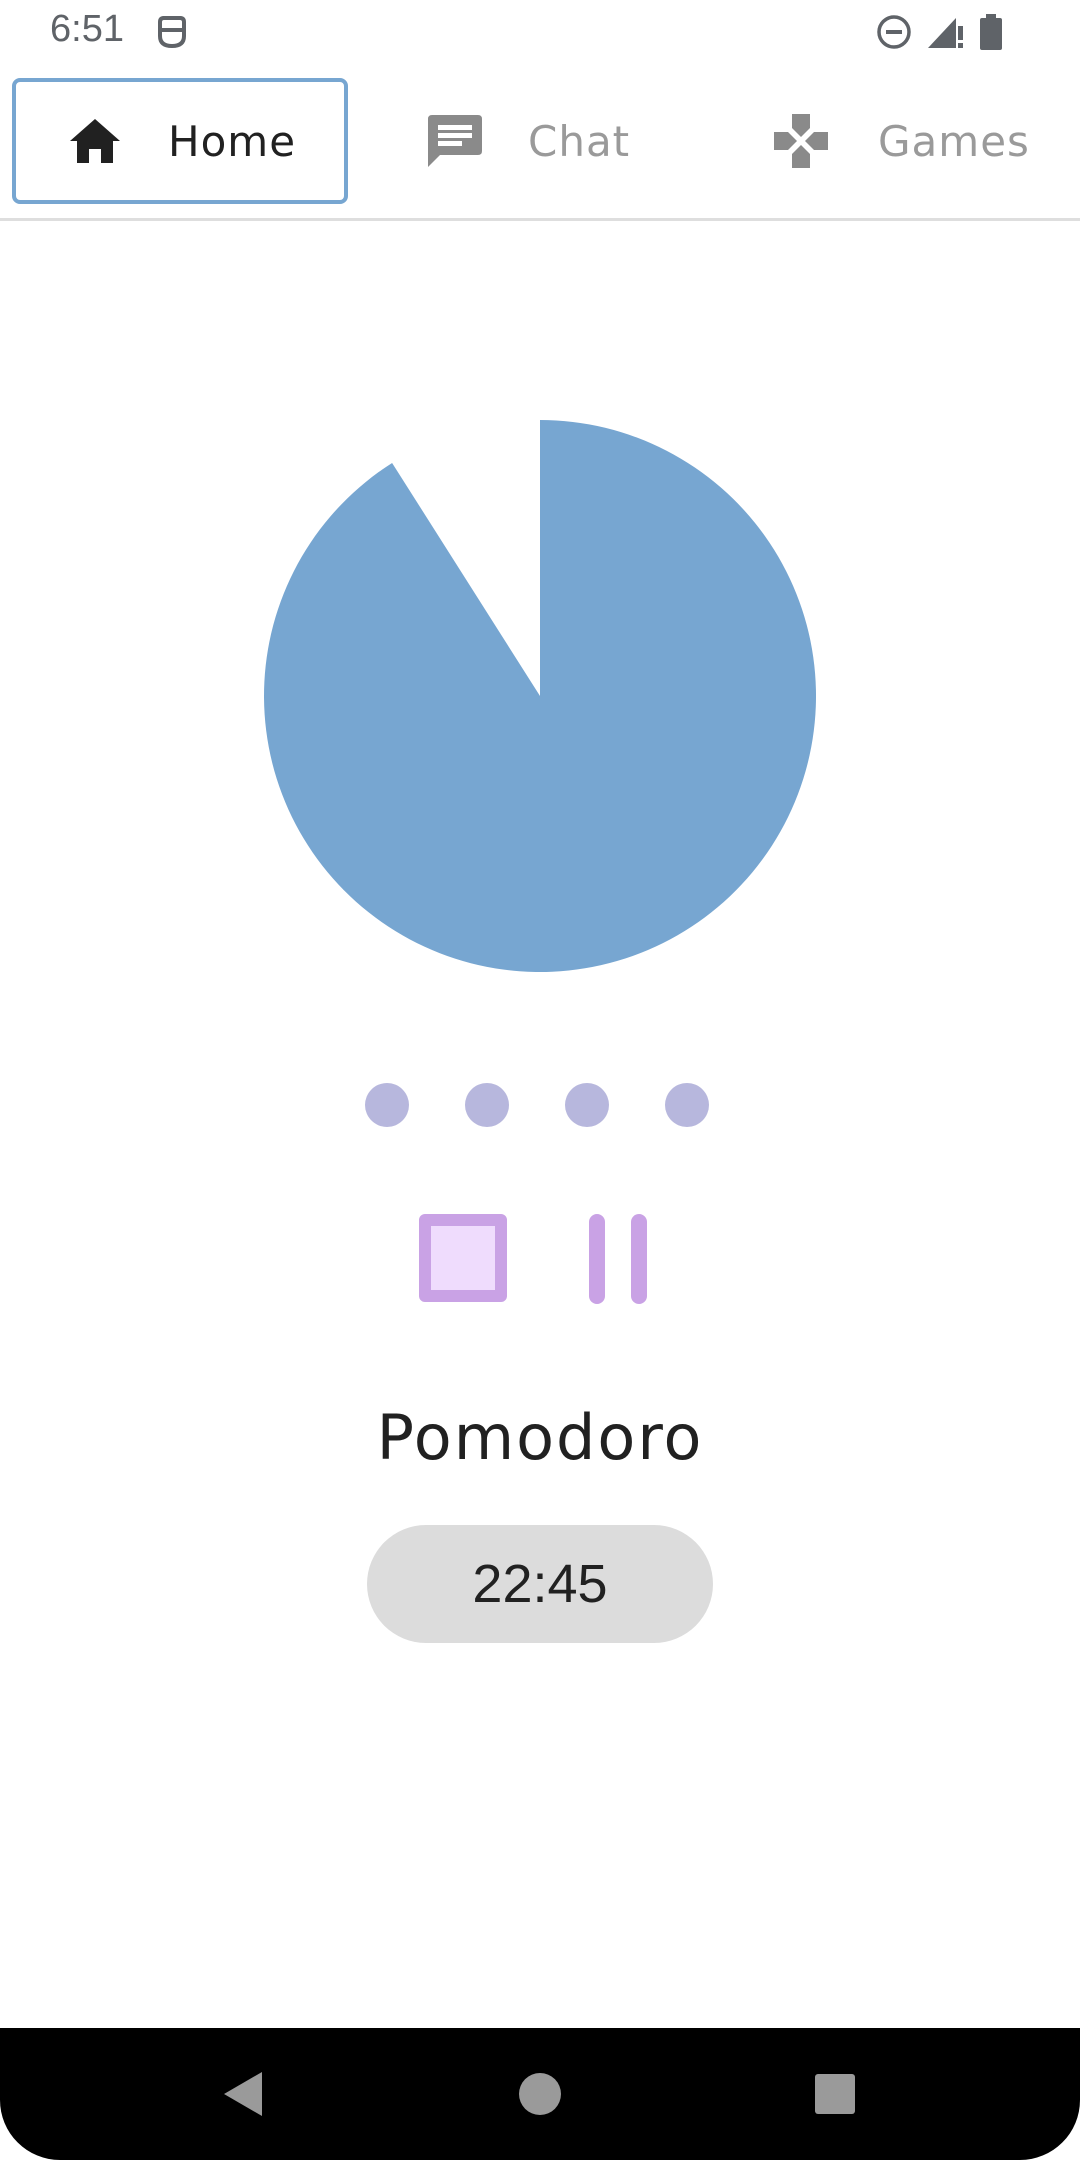 This screenshot has height=2160, width=1080. I want to click on timer-controls, so click(540, 1259).